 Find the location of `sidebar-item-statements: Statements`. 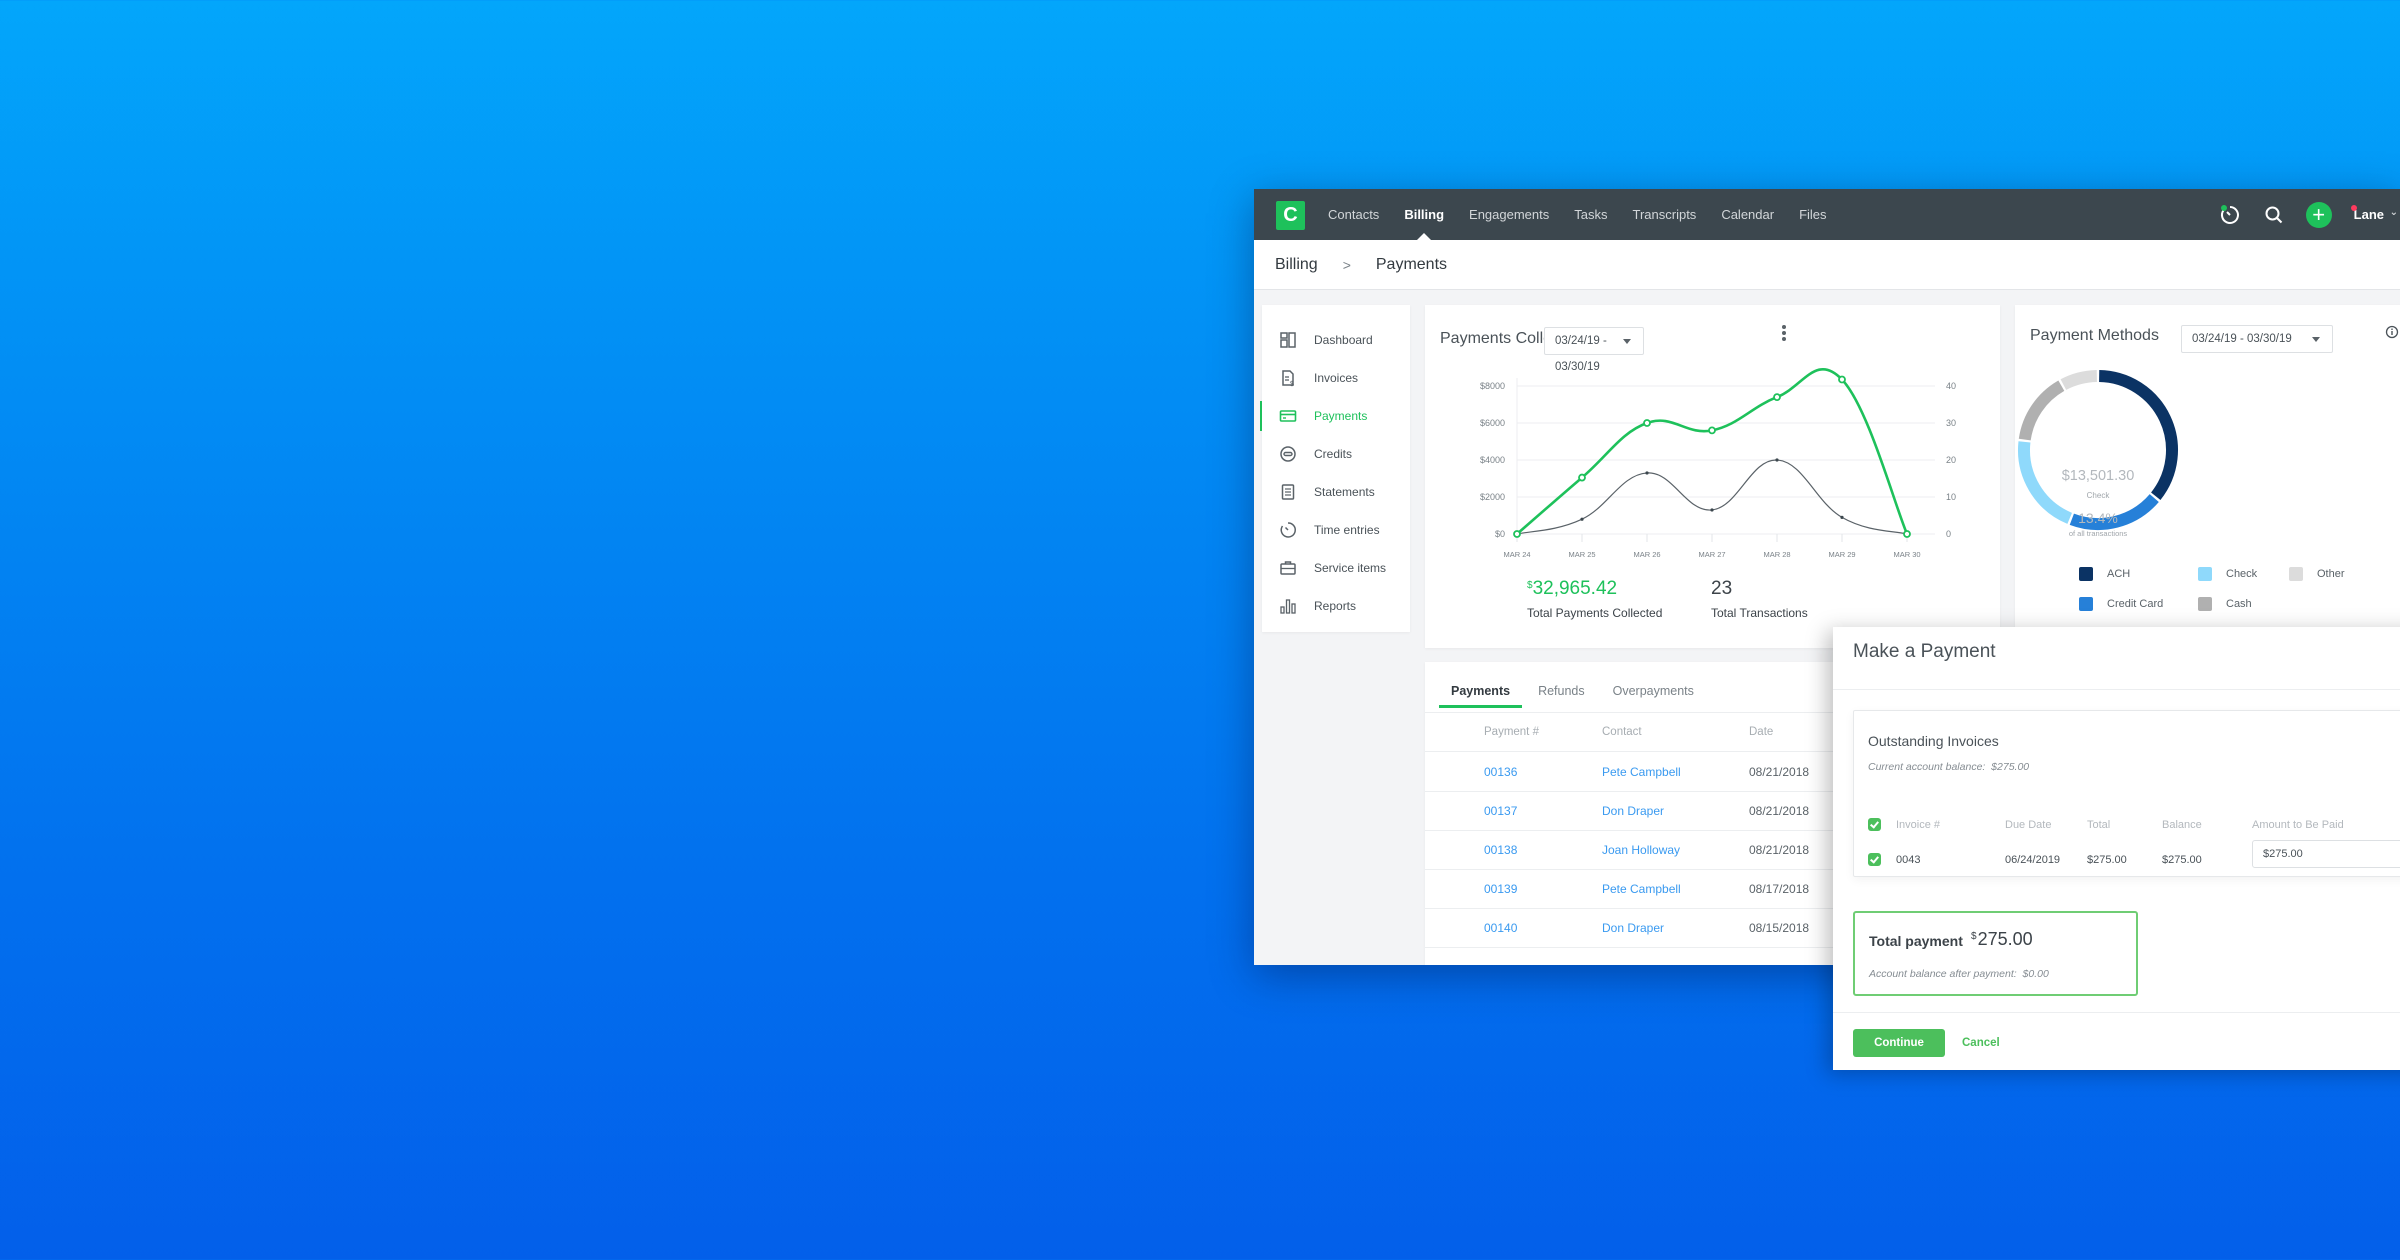

sidebar-item-statements: Statements is located at coordinates (1336, 492).